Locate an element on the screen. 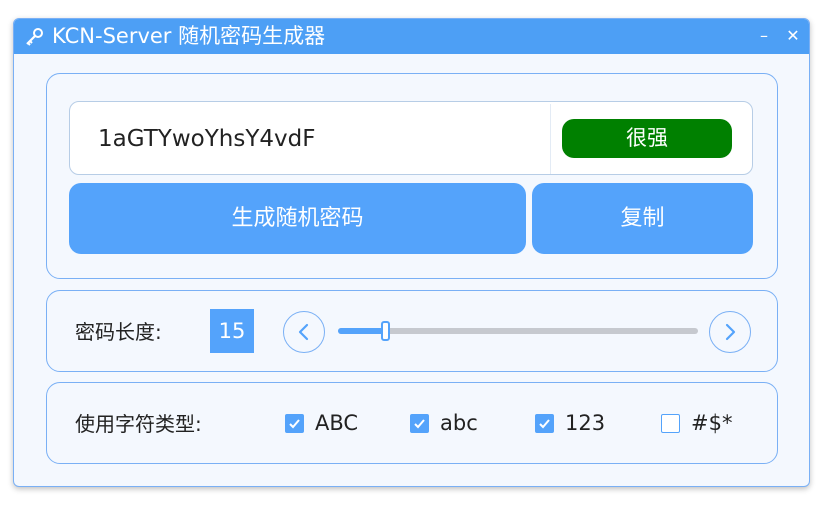 The image size is (832, 509). symbols-label: #$* is located at coordinates (711, 423).